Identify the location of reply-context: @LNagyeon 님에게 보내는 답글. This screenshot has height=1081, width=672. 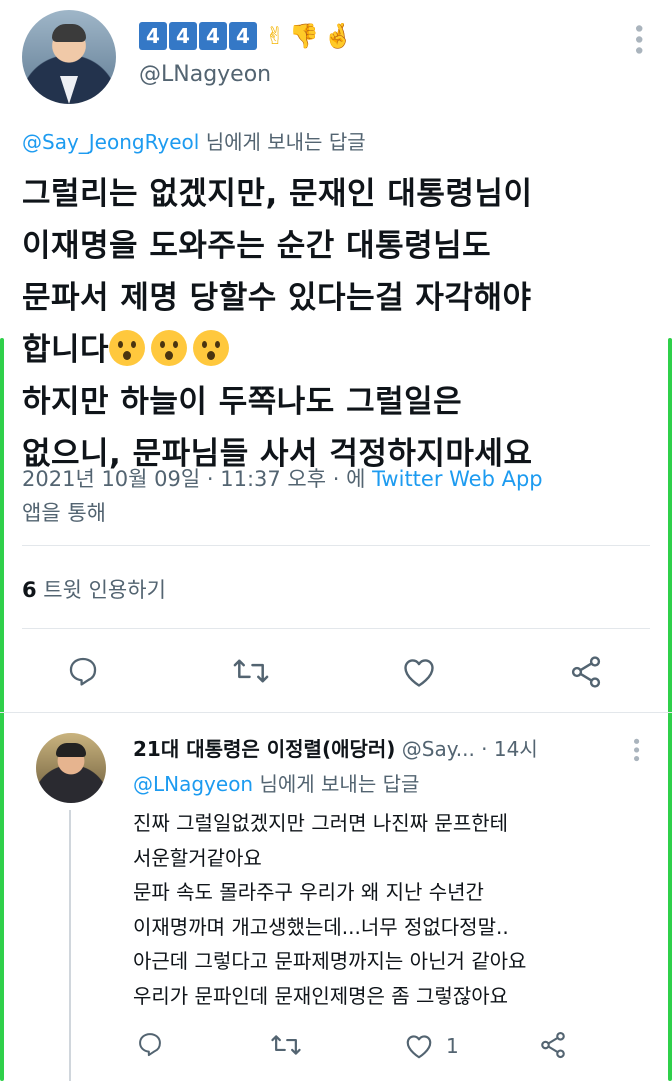
(276, 782).